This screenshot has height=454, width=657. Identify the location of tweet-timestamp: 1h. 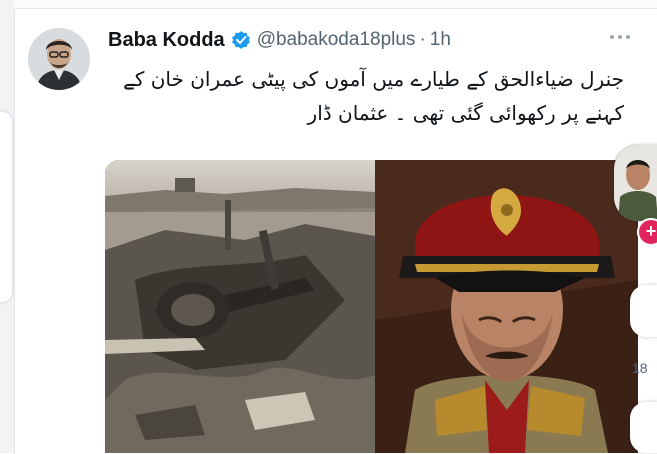
(440, 40).